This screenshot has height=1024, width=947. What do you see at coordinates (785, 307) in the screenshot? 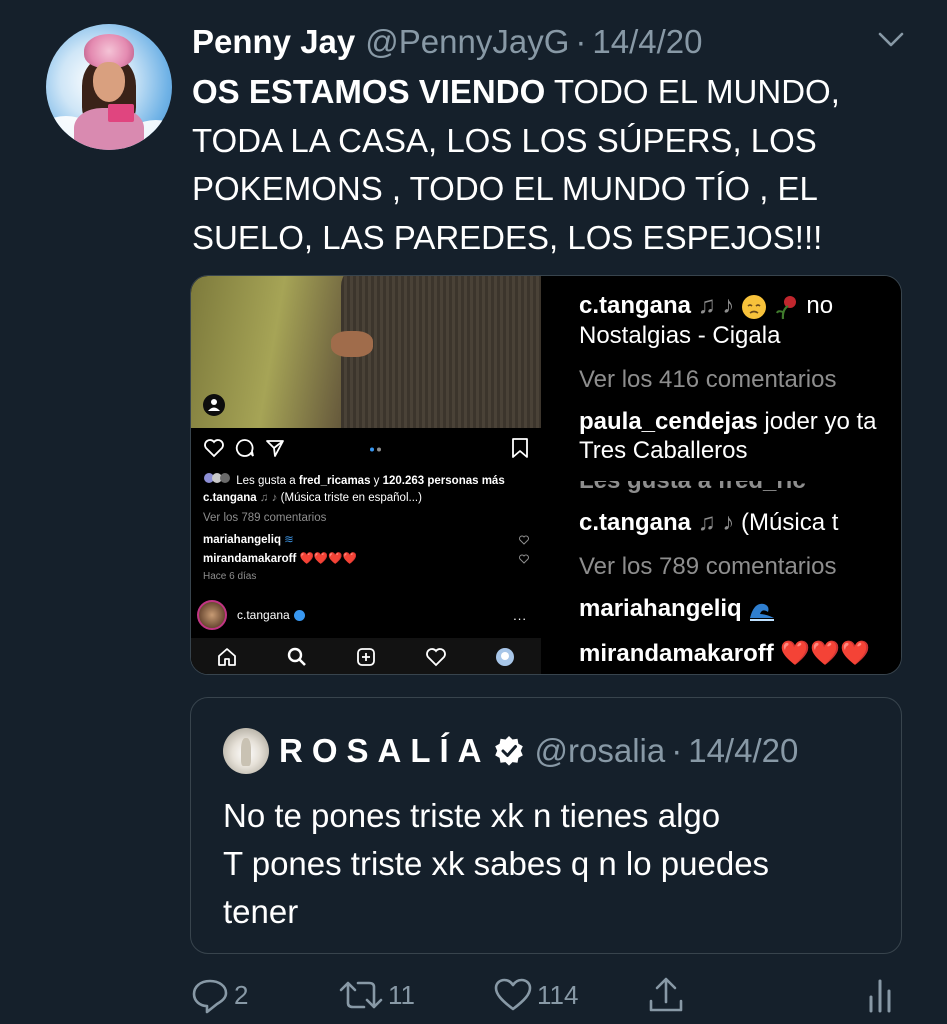
I see `wilted-flower-icon` at bounding box center [785, 307].